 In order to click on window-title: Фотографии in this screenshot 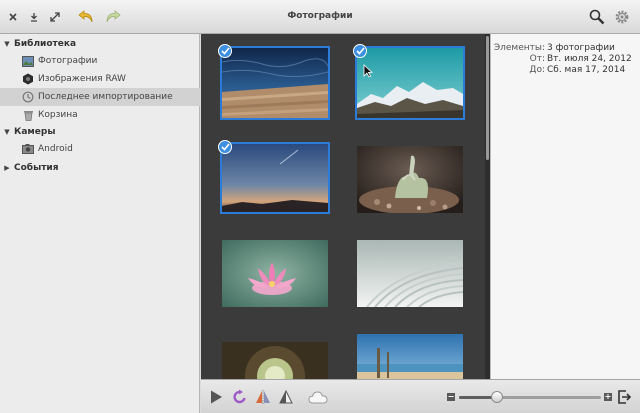, I will do `click(320, 16)`.